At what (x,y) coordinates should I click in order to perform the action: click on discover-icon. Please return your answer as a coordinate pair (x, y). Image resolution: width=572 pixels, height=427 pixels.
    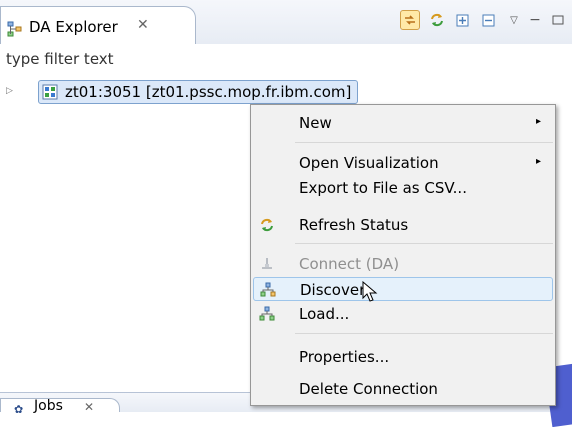
    Looking at the image, I should click on (268, 289).